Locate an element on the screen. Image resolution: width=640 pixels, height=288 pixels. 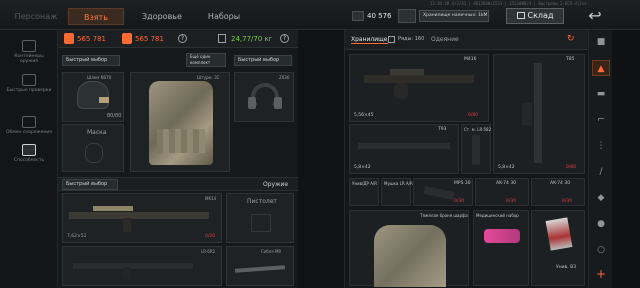
warehouse-icon is located at coordinates (520, 15).